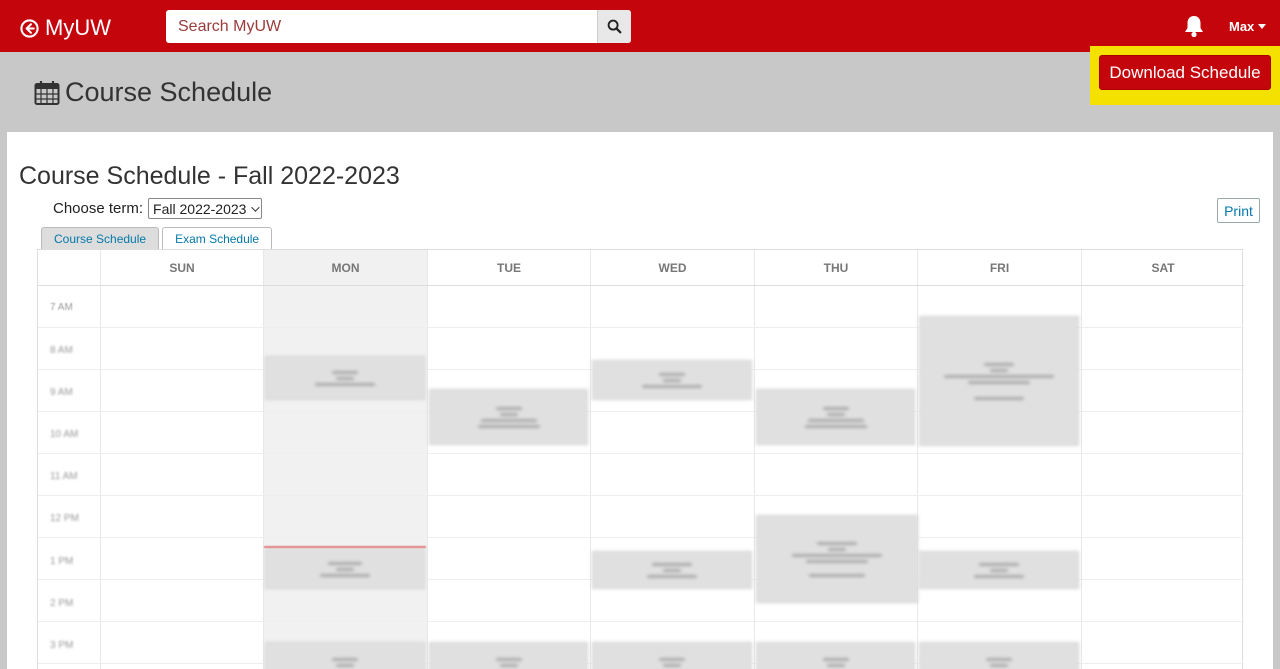 This screenshot has height=669, width=1280. Describe the element at coordinates (61, 392) in the screenshot. I see `time-label: 9 AM` at that location.